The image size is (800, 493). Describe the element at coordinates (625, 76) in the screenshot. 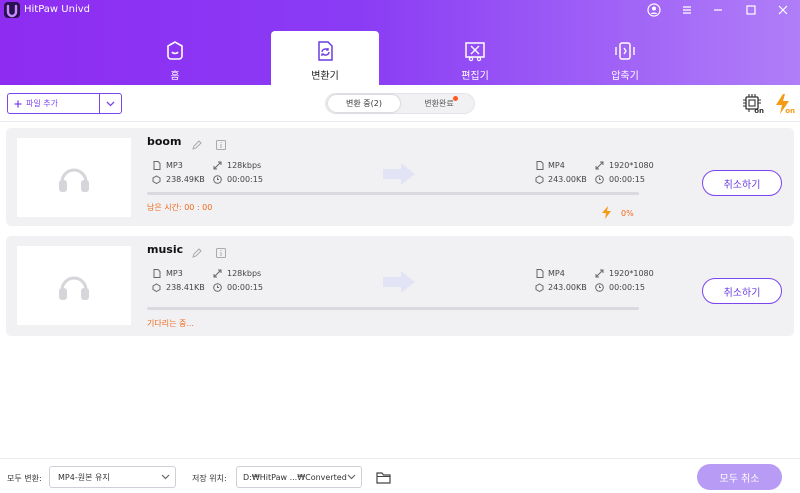

I see `tab-compressor-label: 압축기` at that location.